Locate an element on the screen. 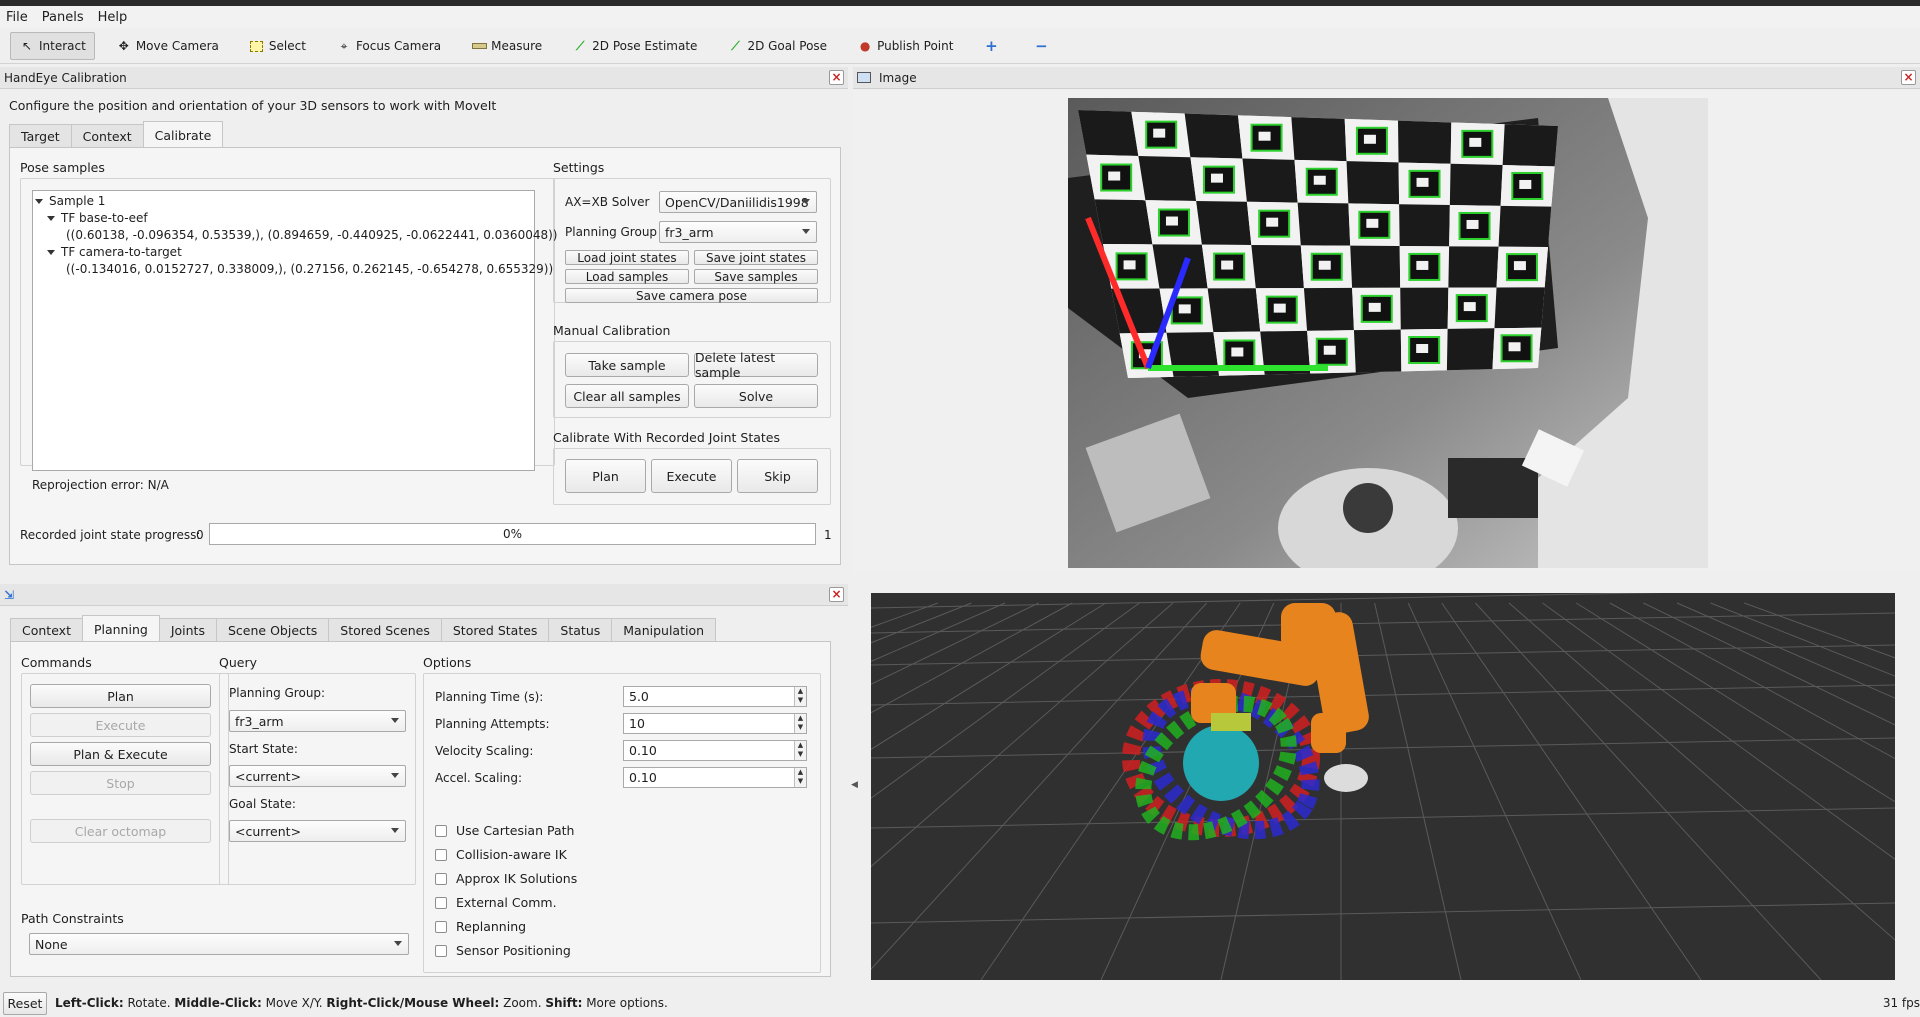 Image resolution: width=1920 pixels, height=1017 pixels. solve-button: Solve is located at coordinates (756, 396).